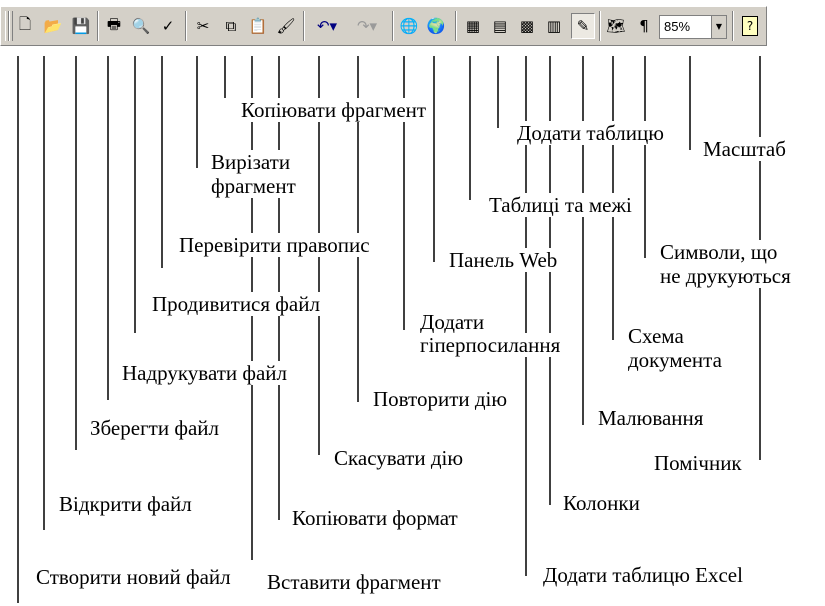  What do you see at coordinates (698, 463) in the screenshot?
I see `label-assistant: Помічник` at bounding box center [698, 463].